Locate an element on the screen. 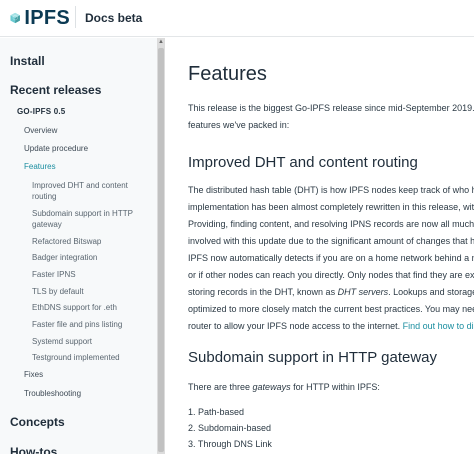  sidebar-item-label: gateway is located at coordinates (47, 224).